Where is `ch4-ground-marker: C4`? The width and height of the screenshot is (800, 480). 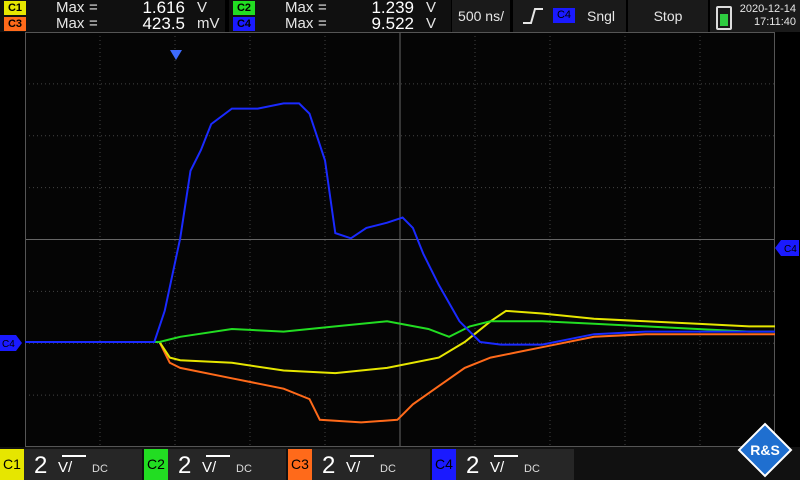
ch4-ground-marker: C4 is located at coordinates (11, 343).